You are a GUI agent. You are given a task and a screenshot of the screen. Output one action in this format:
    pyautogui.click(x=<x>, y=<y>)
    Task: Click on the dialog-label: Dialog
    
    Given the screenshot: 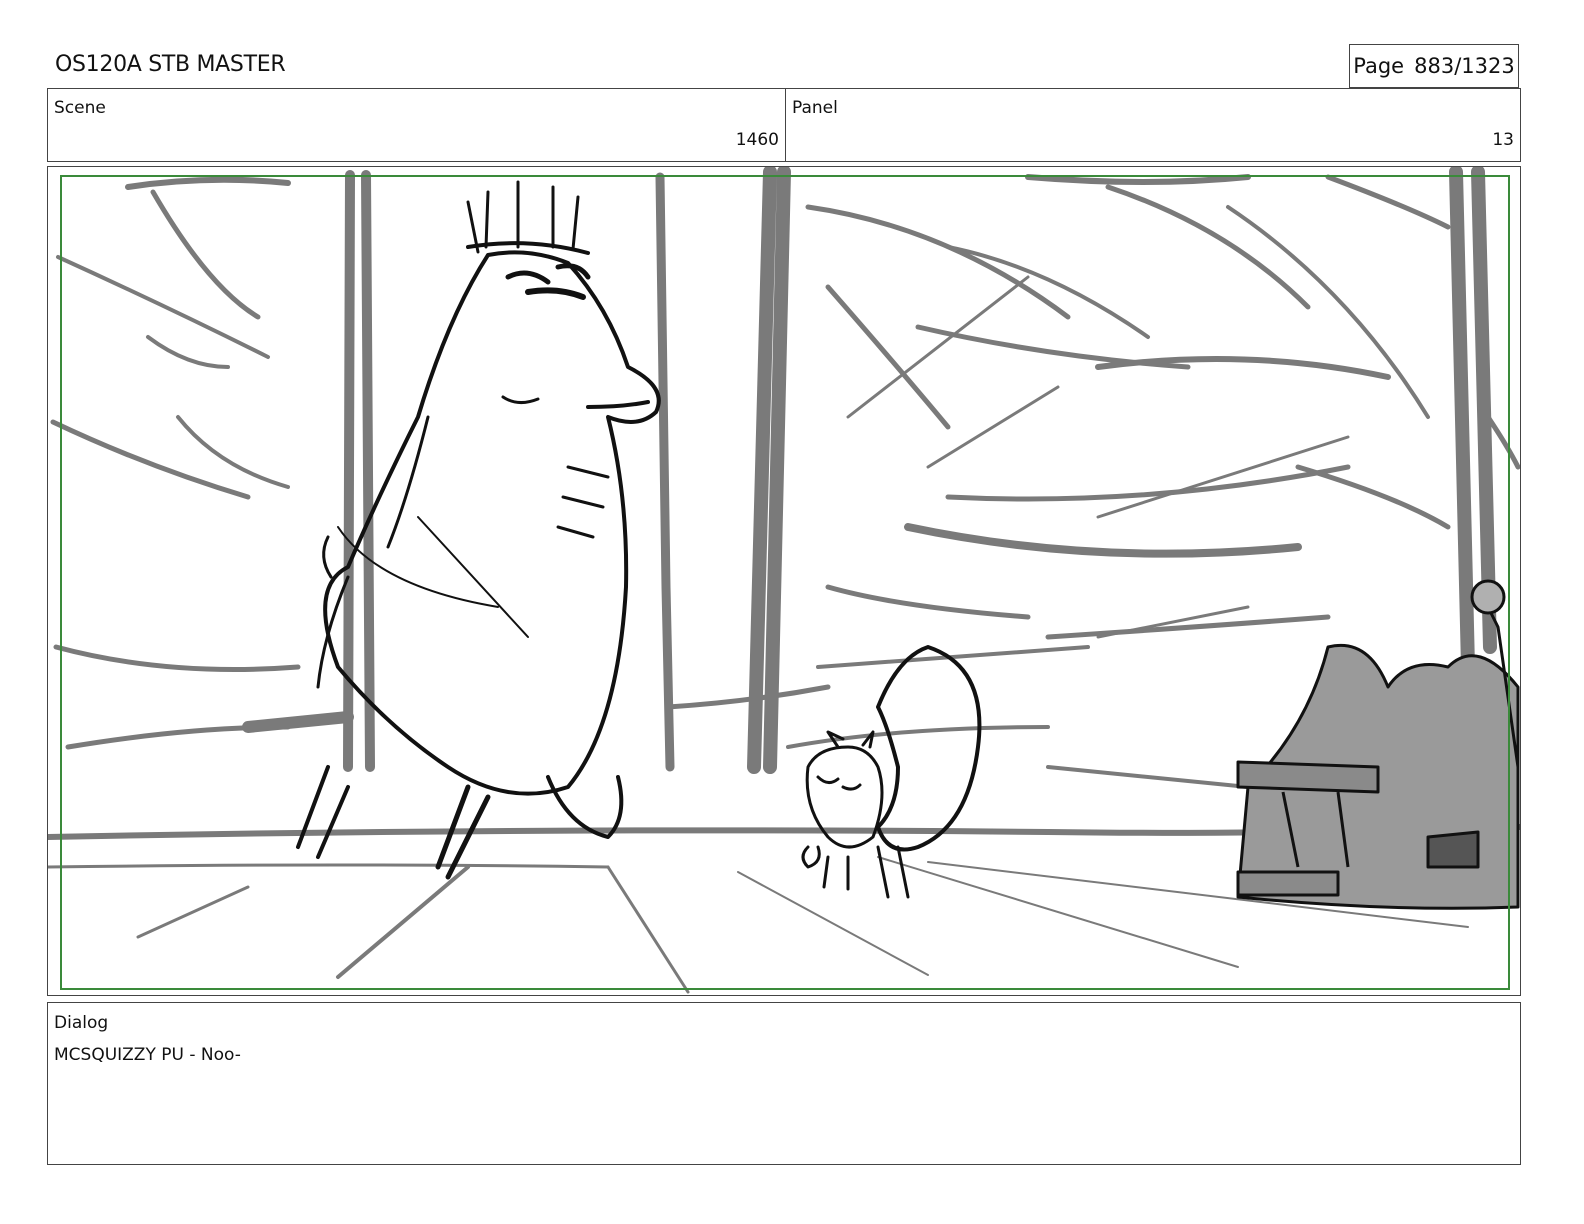 What is the action you would take?
    pyautogui.click(x=81, y=1023)
    